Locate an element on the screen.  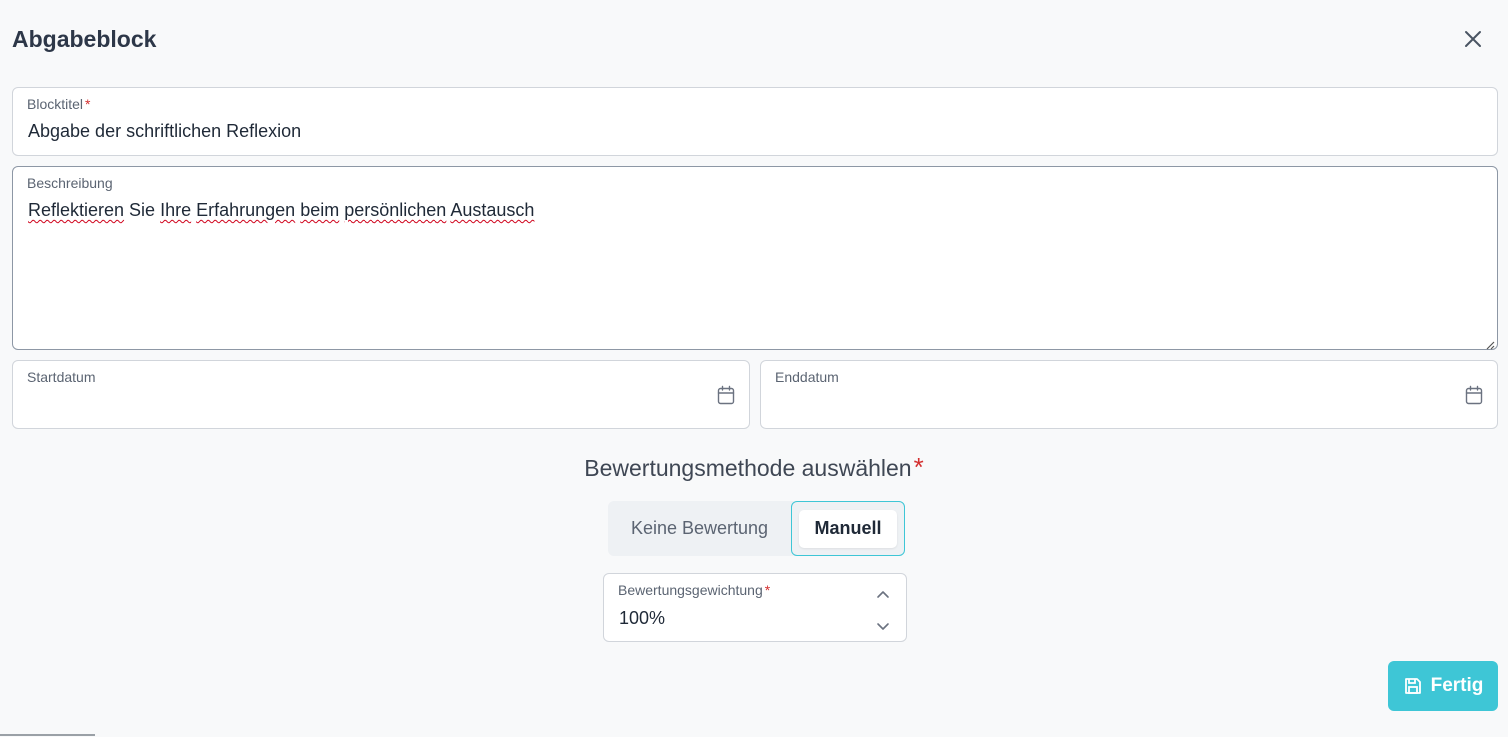
close-icon is located at coordinates (1473, 39).